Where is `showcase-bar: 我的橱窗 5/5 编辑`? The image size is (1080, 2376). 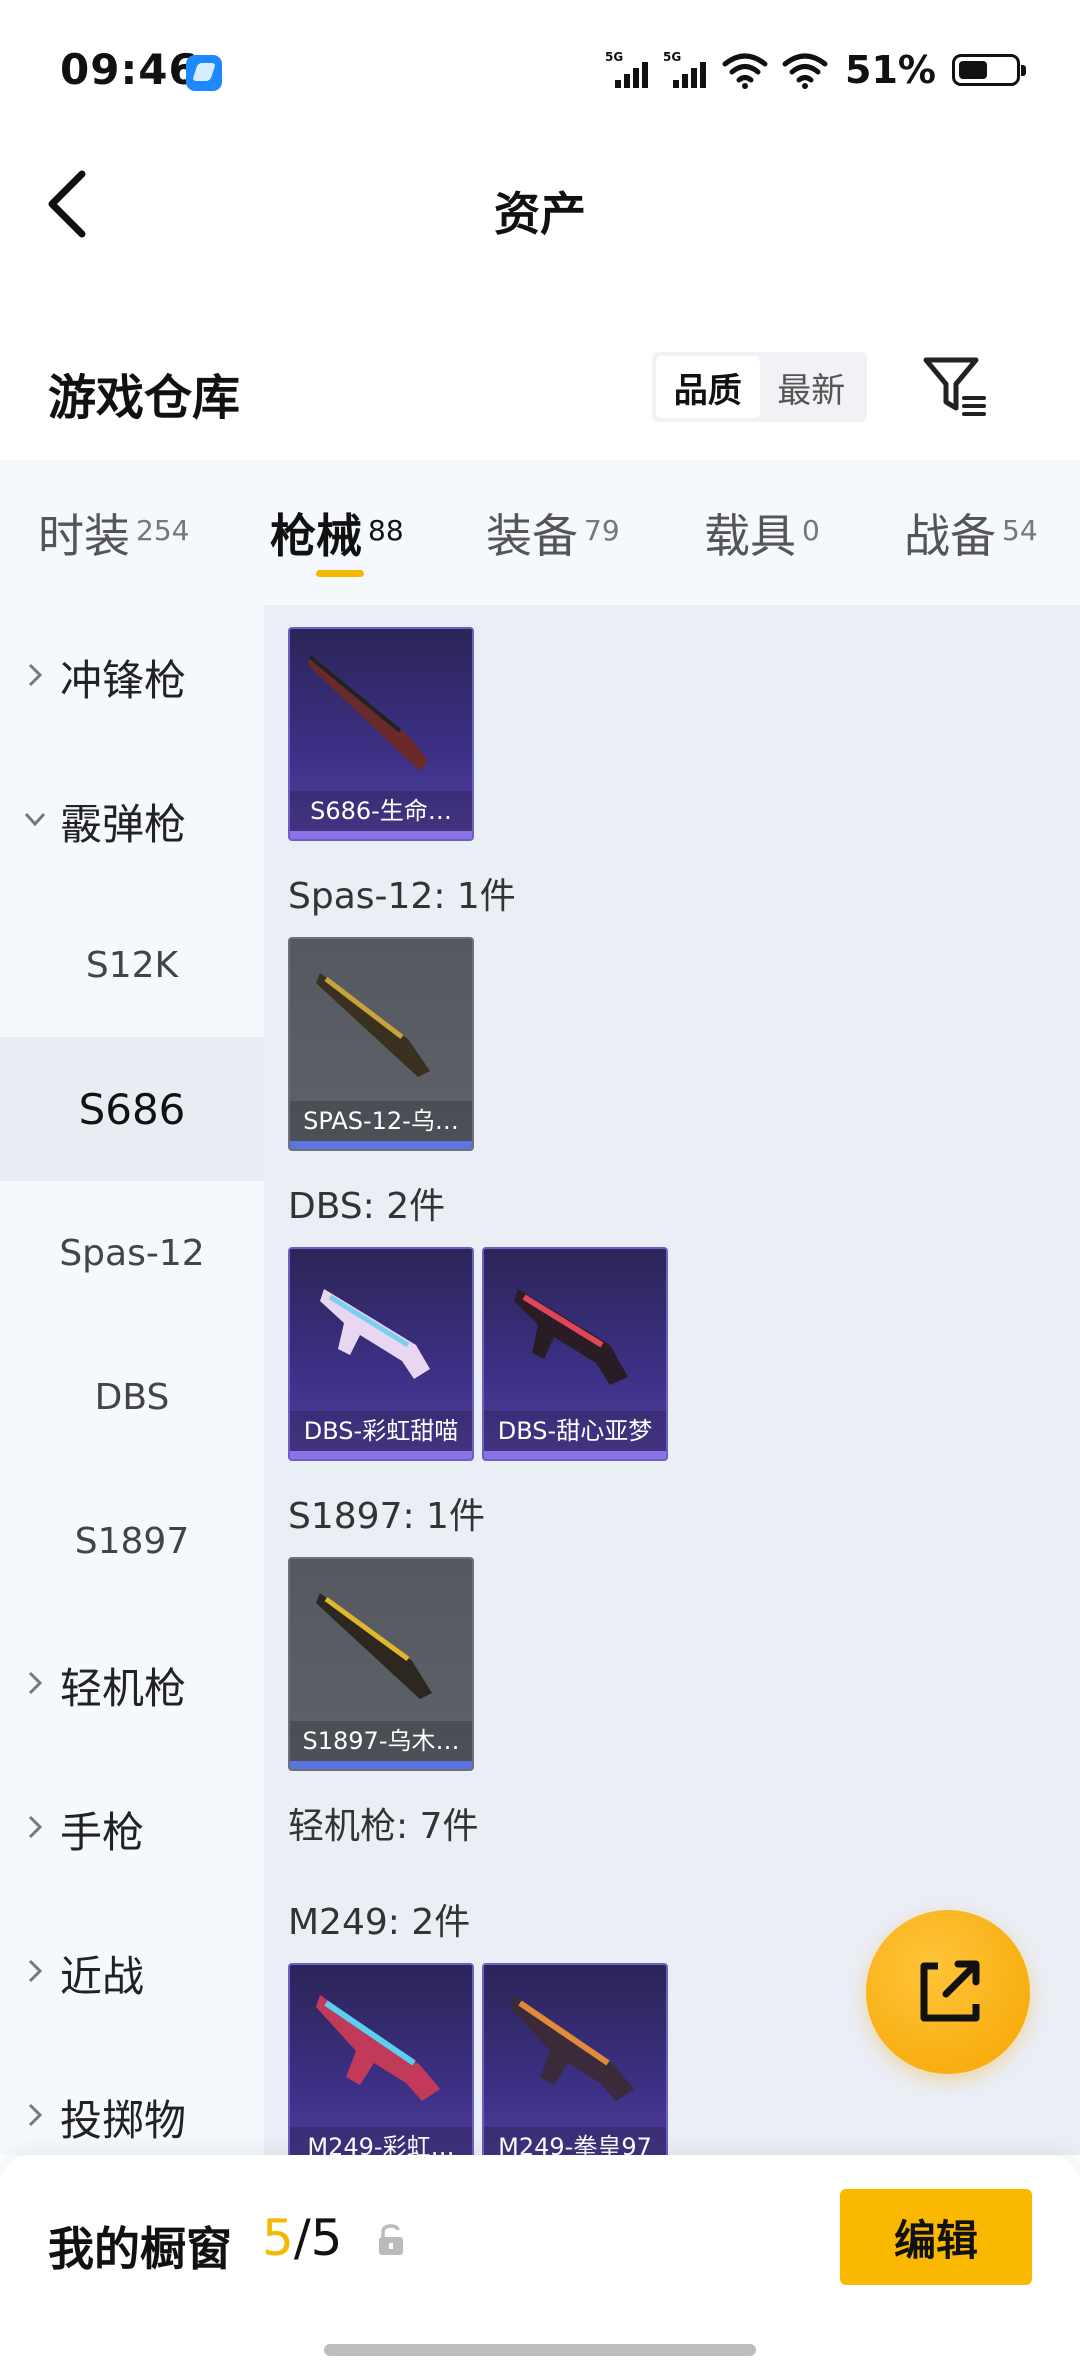
showcase-bar: 我的橱窗 5/5 编辑 is located at coordinates (540, 2265).